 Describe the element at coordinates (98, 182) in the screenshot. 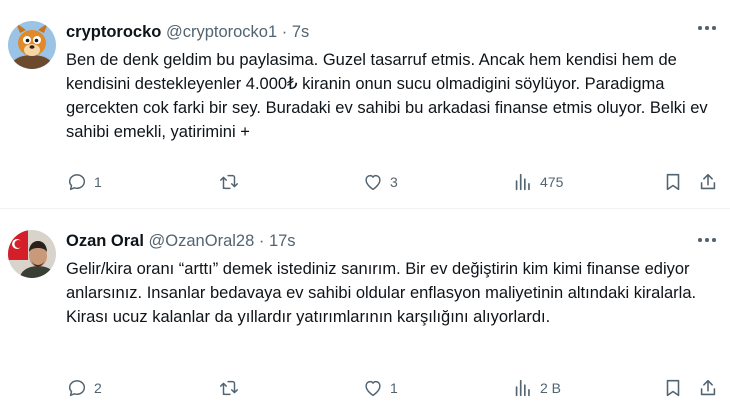

I see `reply-count: 1` at that location.